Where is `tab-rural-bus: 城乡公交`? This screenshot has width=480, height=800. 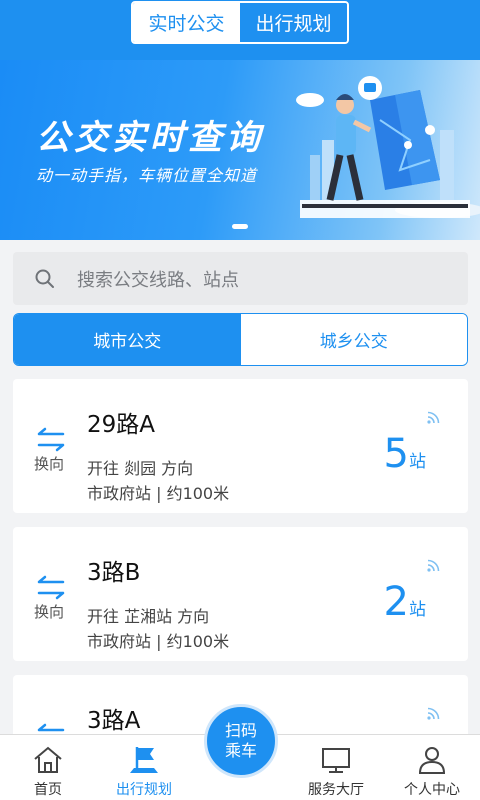
tab-rural-bus: 城乡公交 is located at coordinates (353, 339).